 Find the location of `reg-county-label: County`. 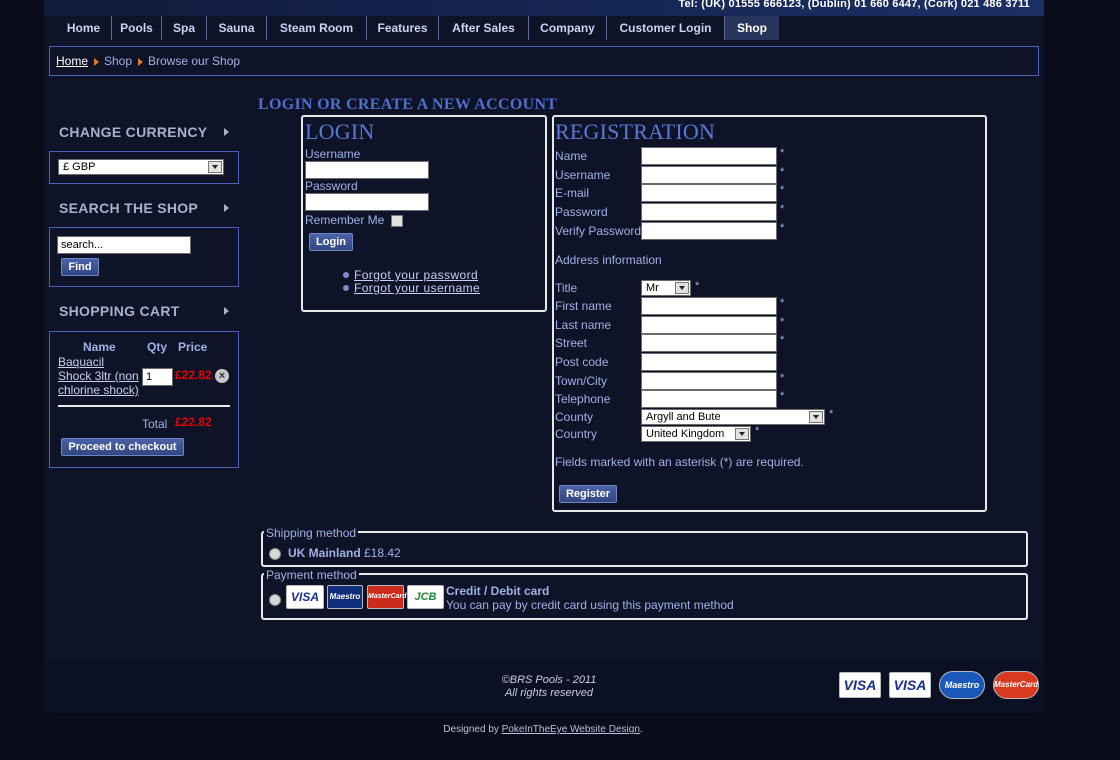

reg-county-label: County is located at coordinates (574, 417).